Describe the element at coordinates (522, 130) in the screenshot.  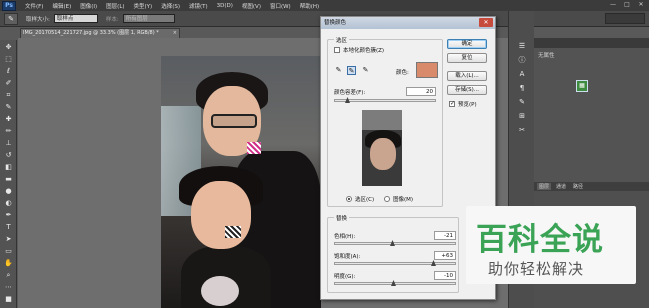
I see `tool-presets-icon: ✂` at that location.